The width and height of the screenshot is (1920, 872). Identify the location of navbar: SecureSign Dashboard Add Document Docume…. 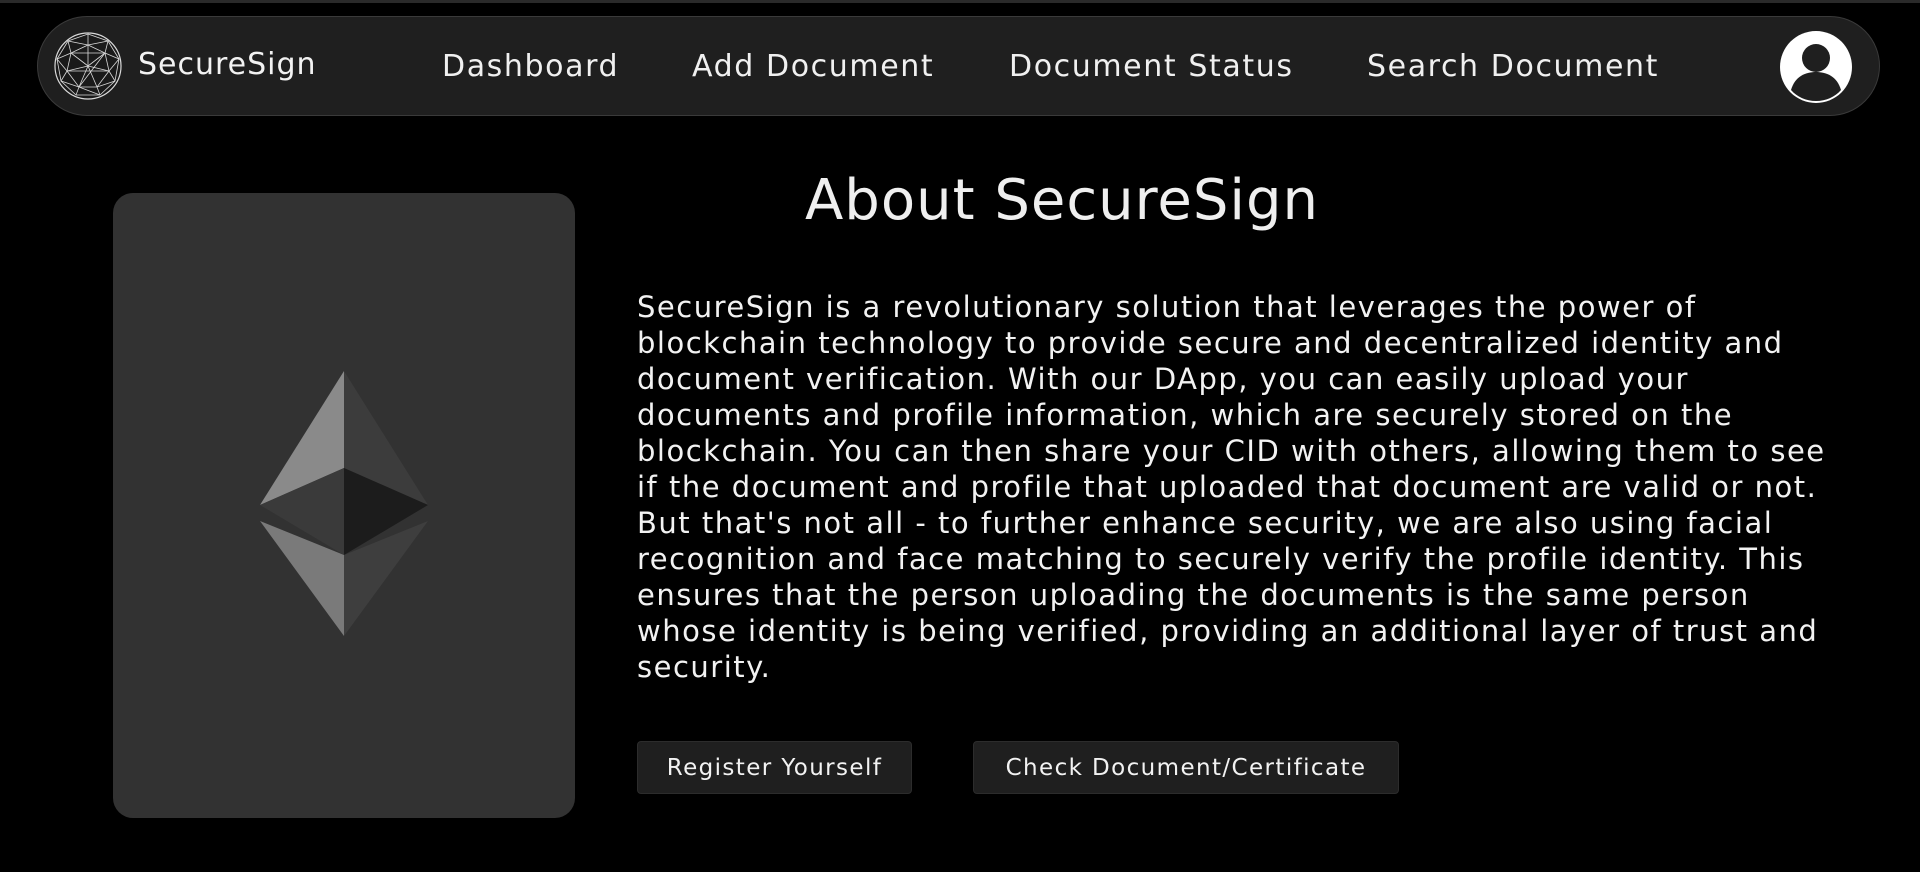
(958, 66).